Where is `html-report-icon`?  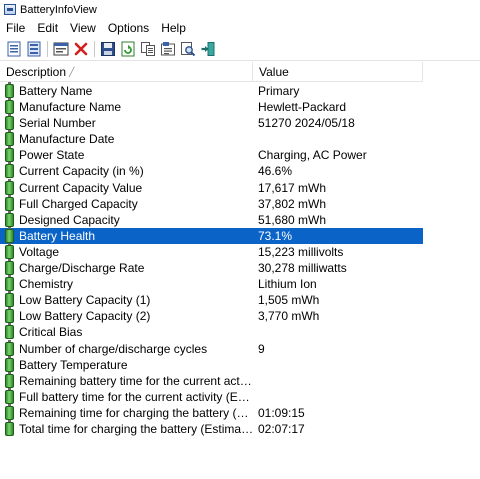
html-report-icon is located at coordinates (168, 48).